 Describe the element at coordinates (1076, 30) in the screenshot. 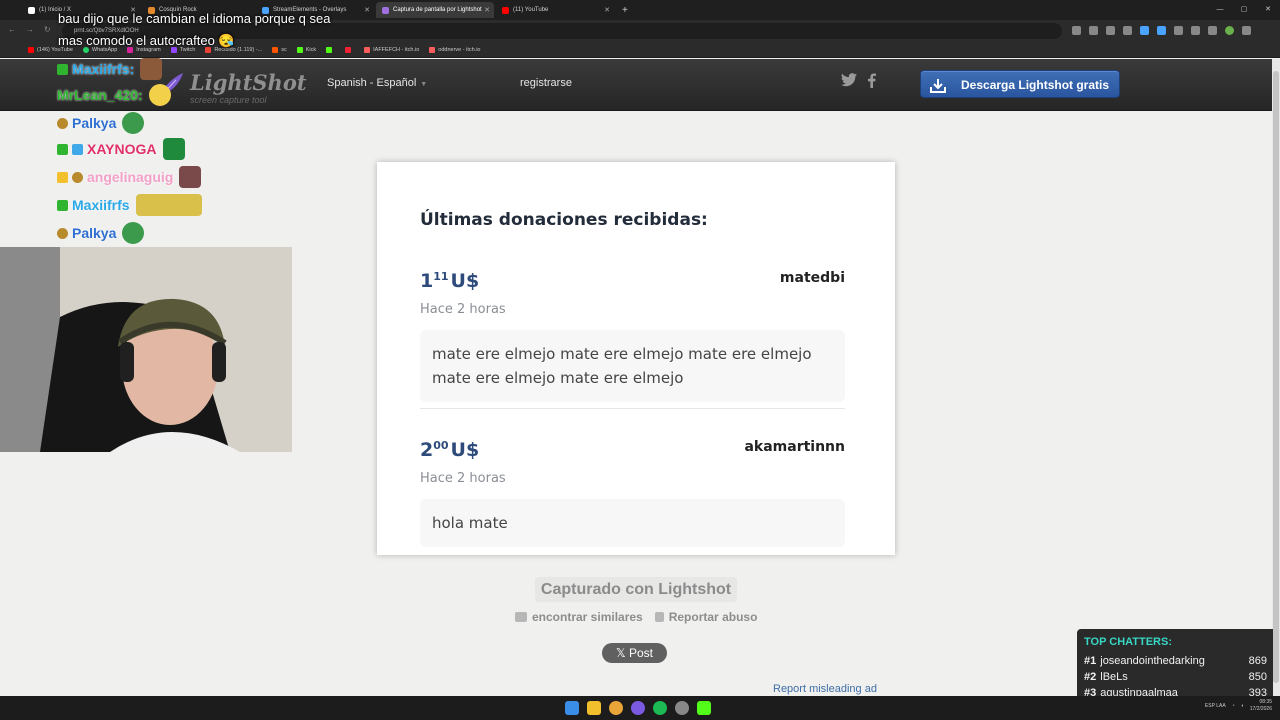

I see `zoom-icon` at that location.